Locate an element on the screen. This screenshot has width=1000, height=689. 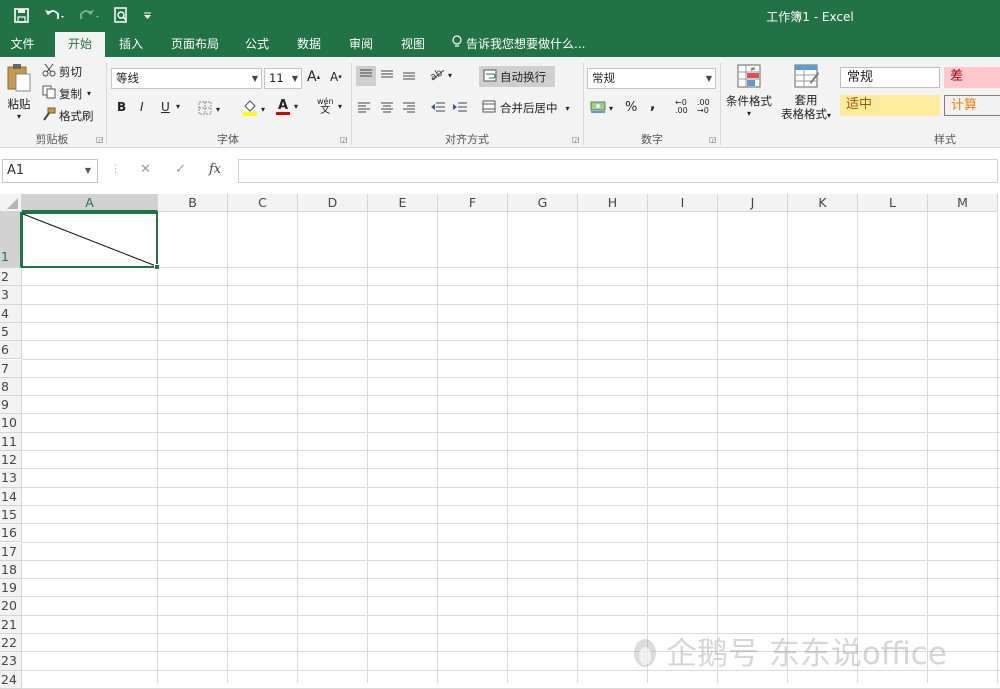
align-top-button is located at coordinates (366, 76).